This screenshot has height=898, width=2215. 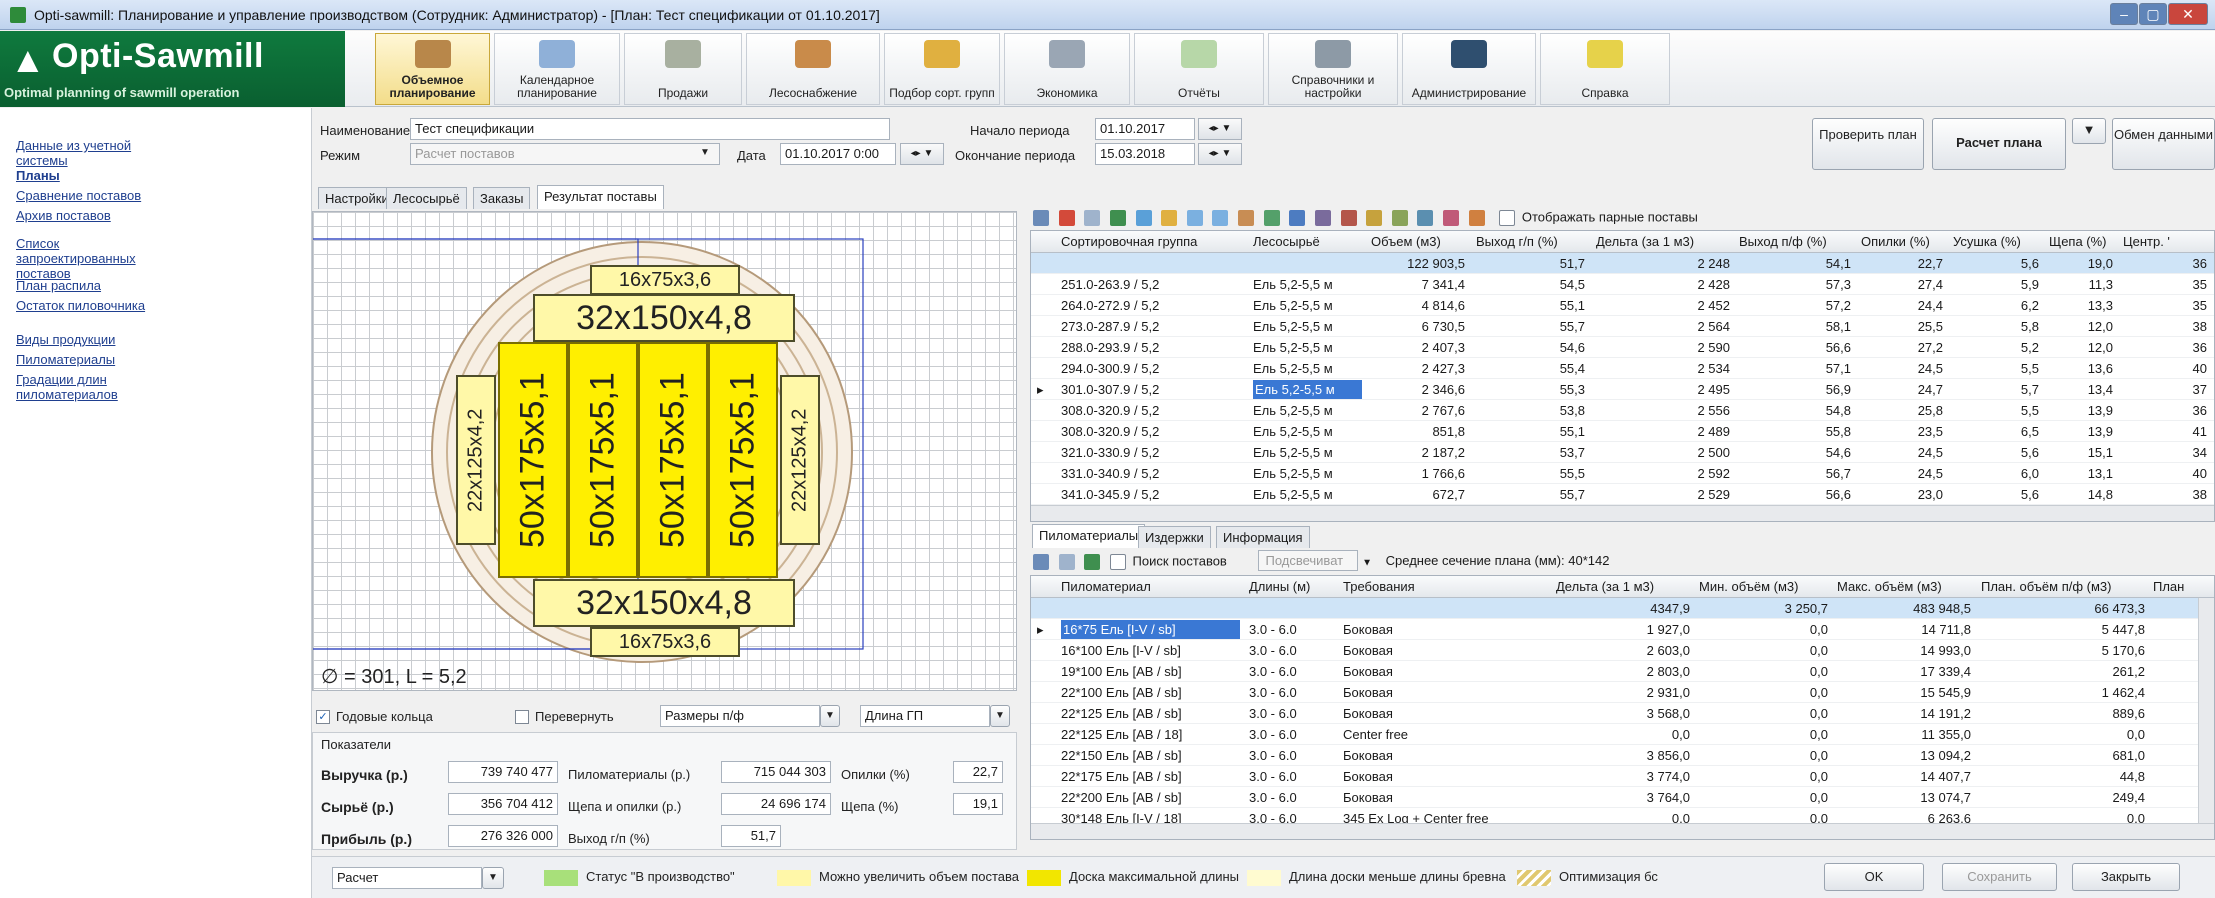 What do you see at coordinates (1999, 241) in the screenshot?
I see `col-shrink: Усушка (%)` at bounding box center [1999, 241].